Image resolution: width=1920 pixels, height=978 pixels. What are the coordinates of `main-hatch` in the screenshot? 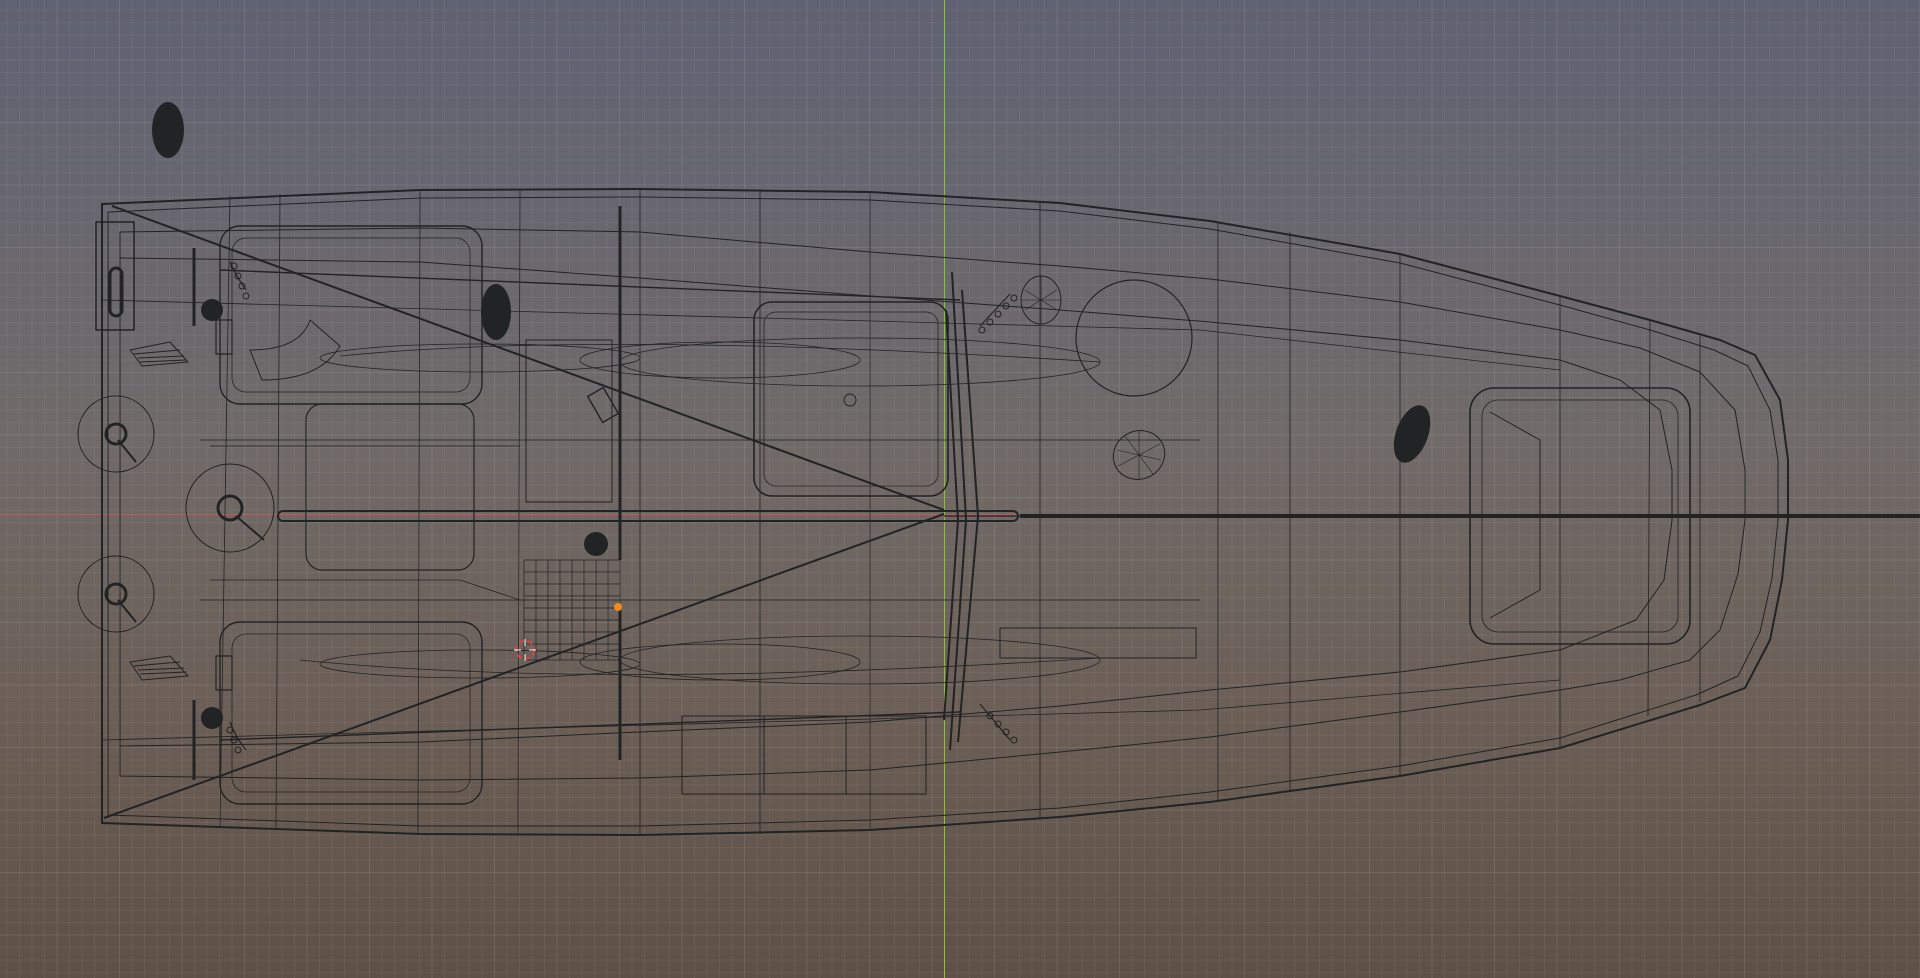 It's located at (851, 399).